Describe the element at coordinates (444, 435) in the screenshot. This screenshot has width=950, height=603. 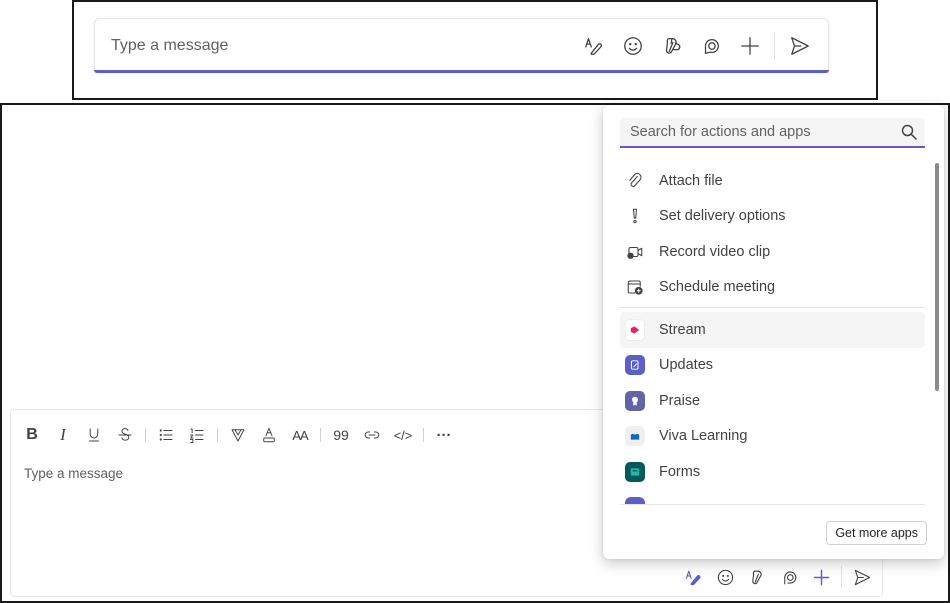
I see `more-options-button: ···` at that location.